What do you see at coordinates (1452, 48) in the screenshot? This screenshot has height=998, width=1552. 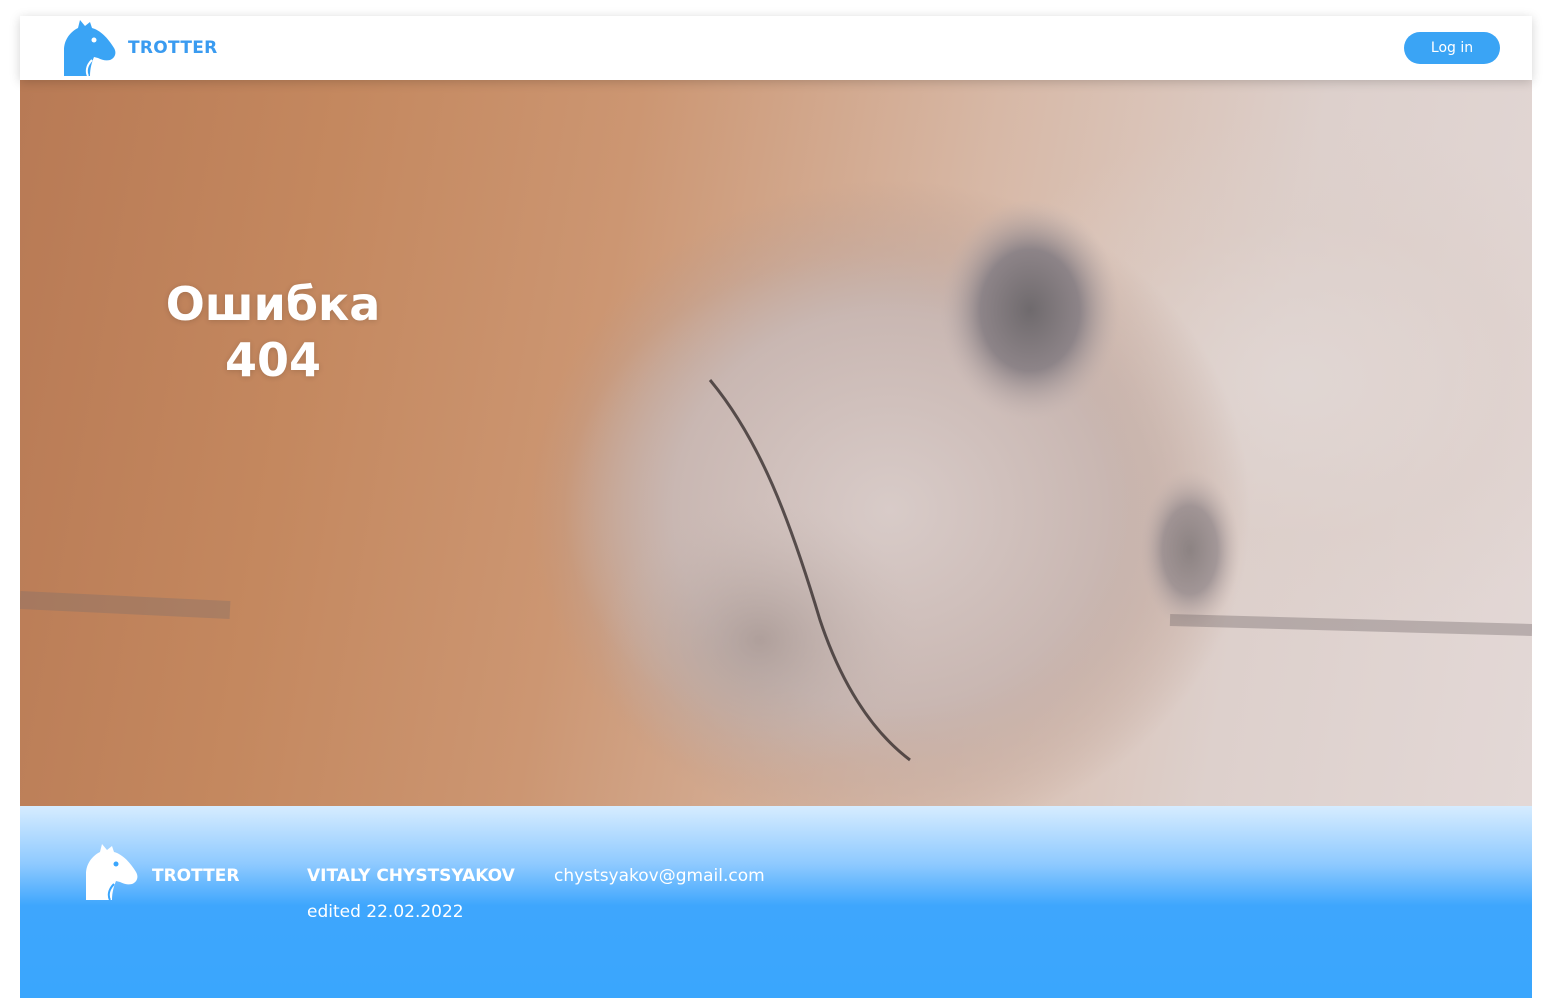 I see `login-button: Log in` at bounding box center [1452, 48].